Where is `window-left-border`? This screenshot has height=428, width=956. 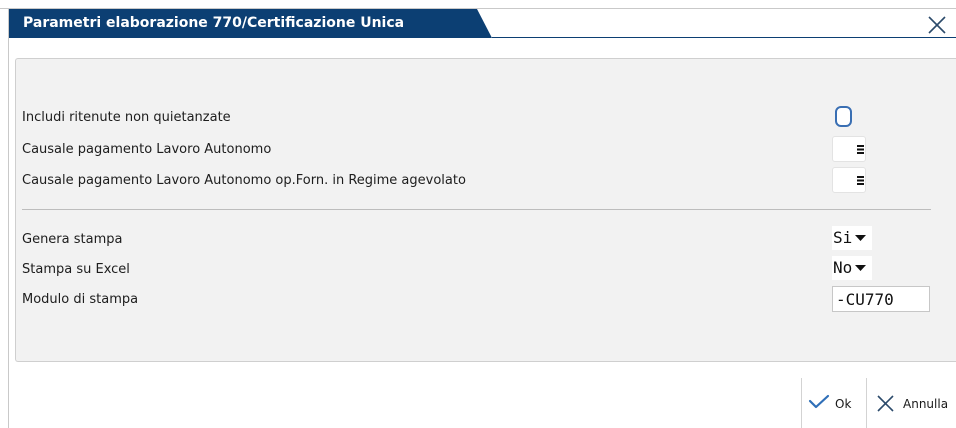 window-left-border is located at coordinates (8, 218).